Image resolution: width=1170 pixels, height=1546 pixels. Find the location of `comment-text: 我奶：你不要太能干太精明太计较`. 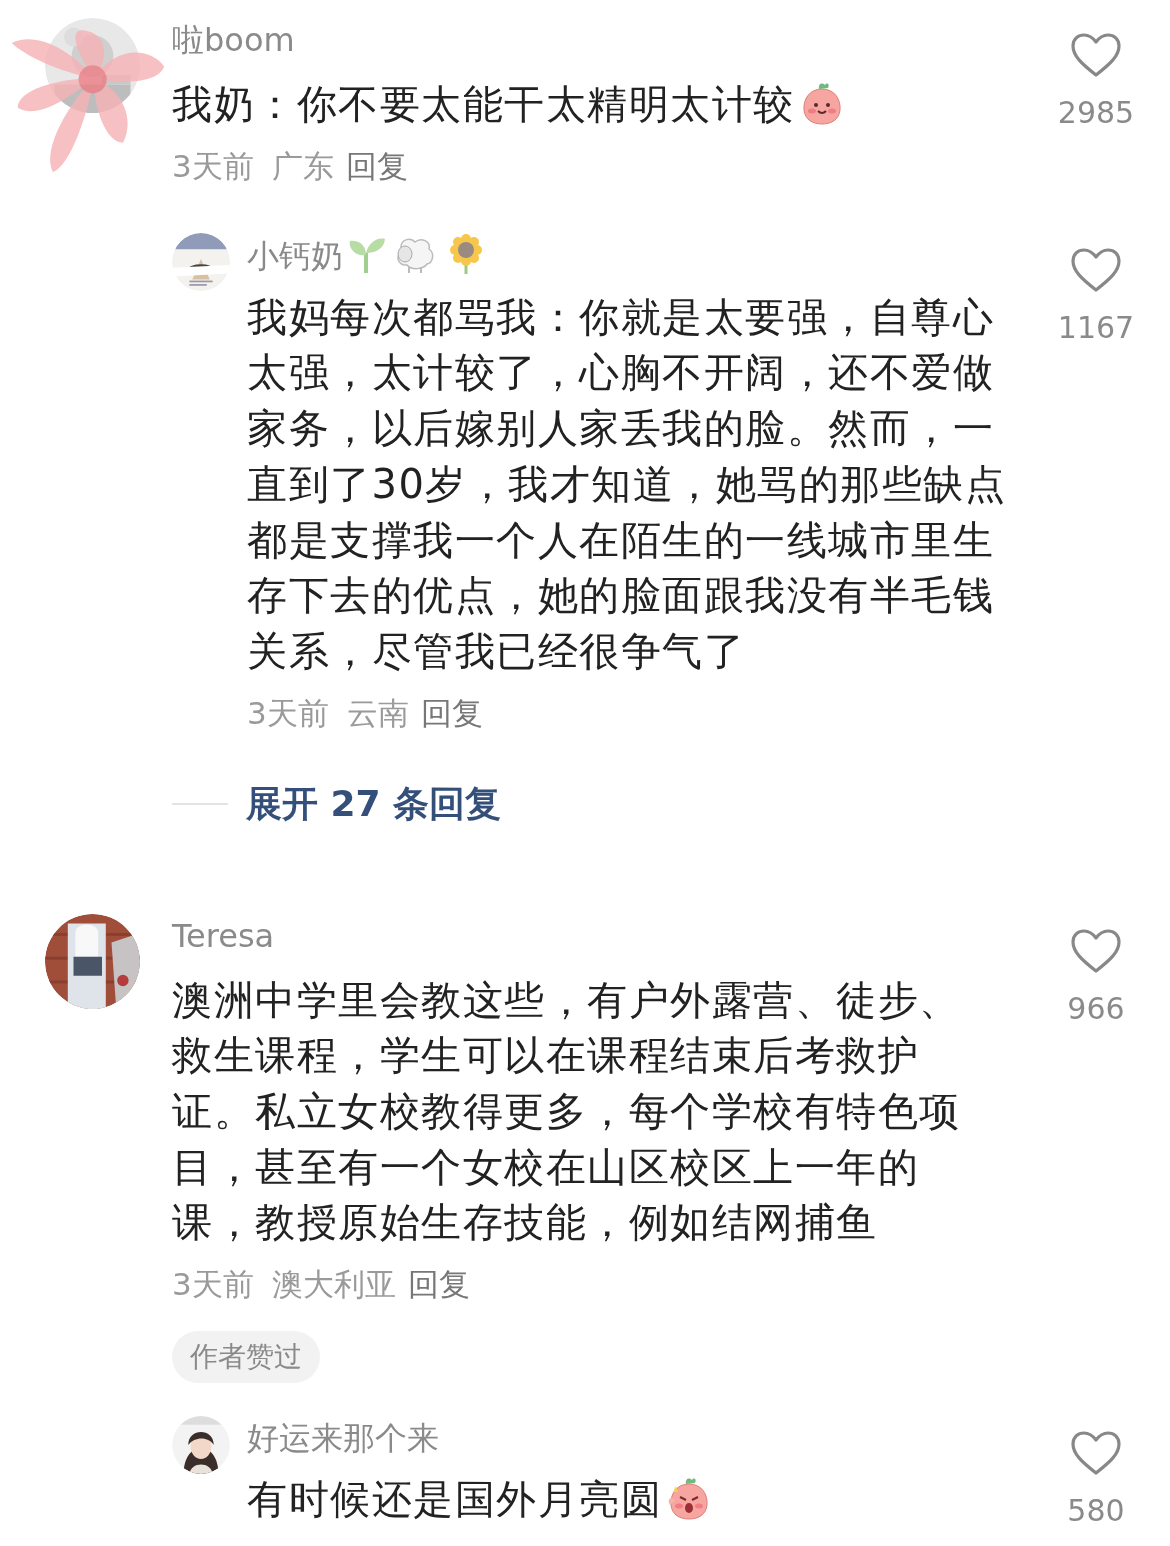

comment-text: 我奶：你不要太能干太精明太计较 is located at coordinates (483, 104).